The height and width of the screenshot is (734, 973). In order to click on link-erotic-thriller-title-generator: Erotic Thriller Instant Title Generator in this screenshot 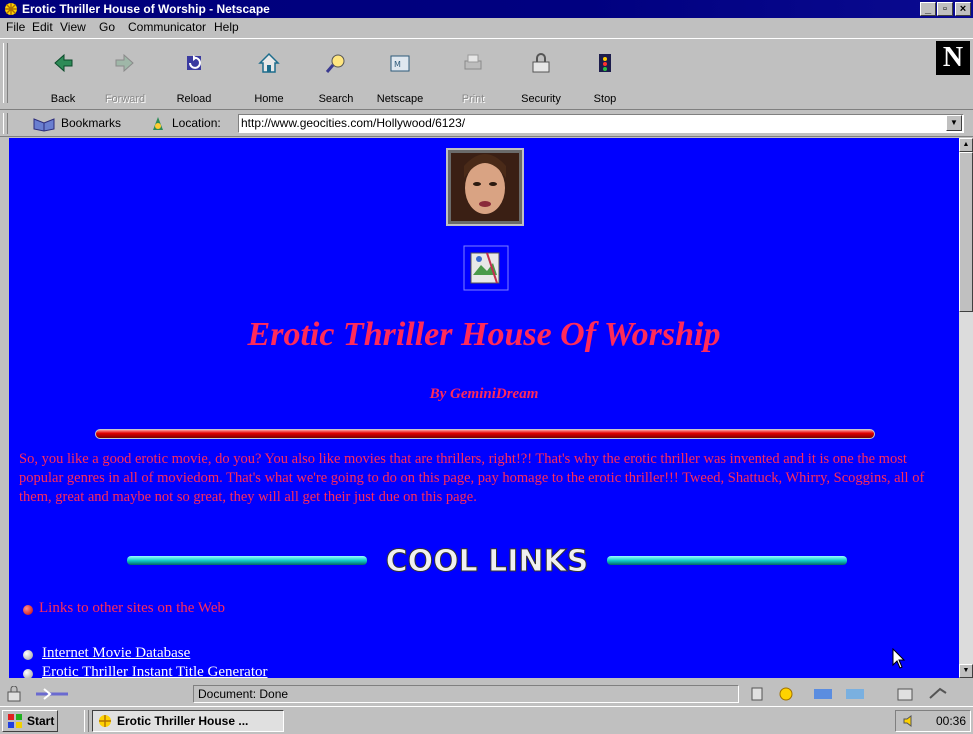, I will do `click(155, 671)`.